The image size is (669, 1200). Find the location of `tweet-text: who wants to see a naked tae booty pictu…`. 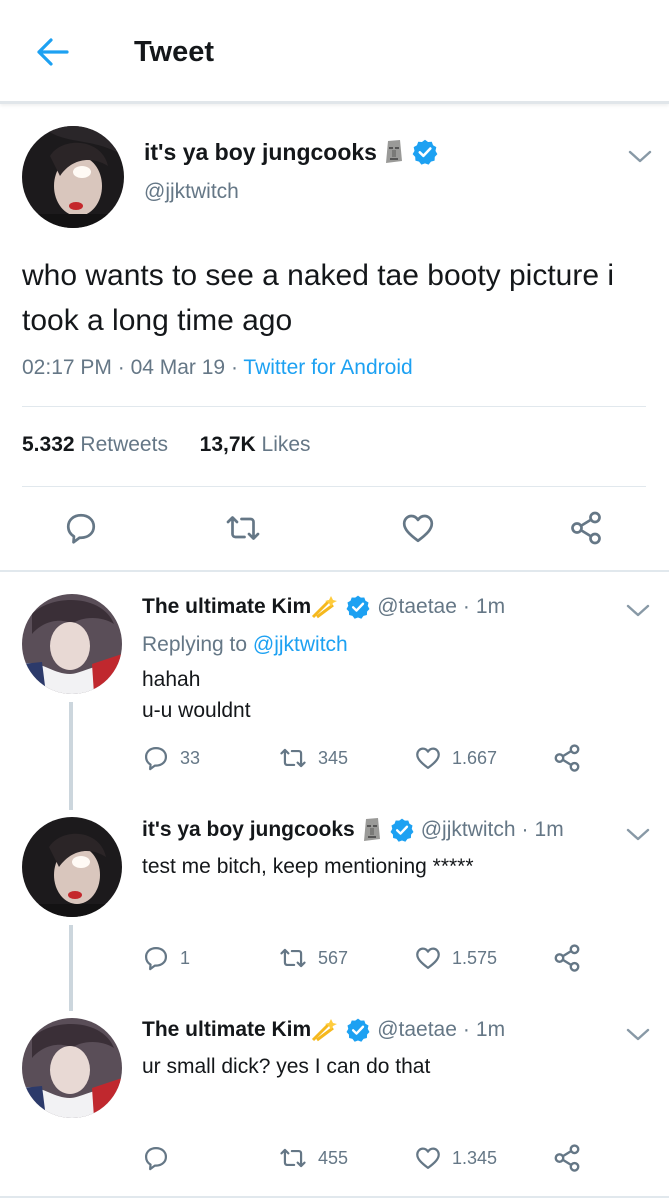

tweet-text: who wants to see a naked tae booty pictu… is located at coordinates (318, 298).